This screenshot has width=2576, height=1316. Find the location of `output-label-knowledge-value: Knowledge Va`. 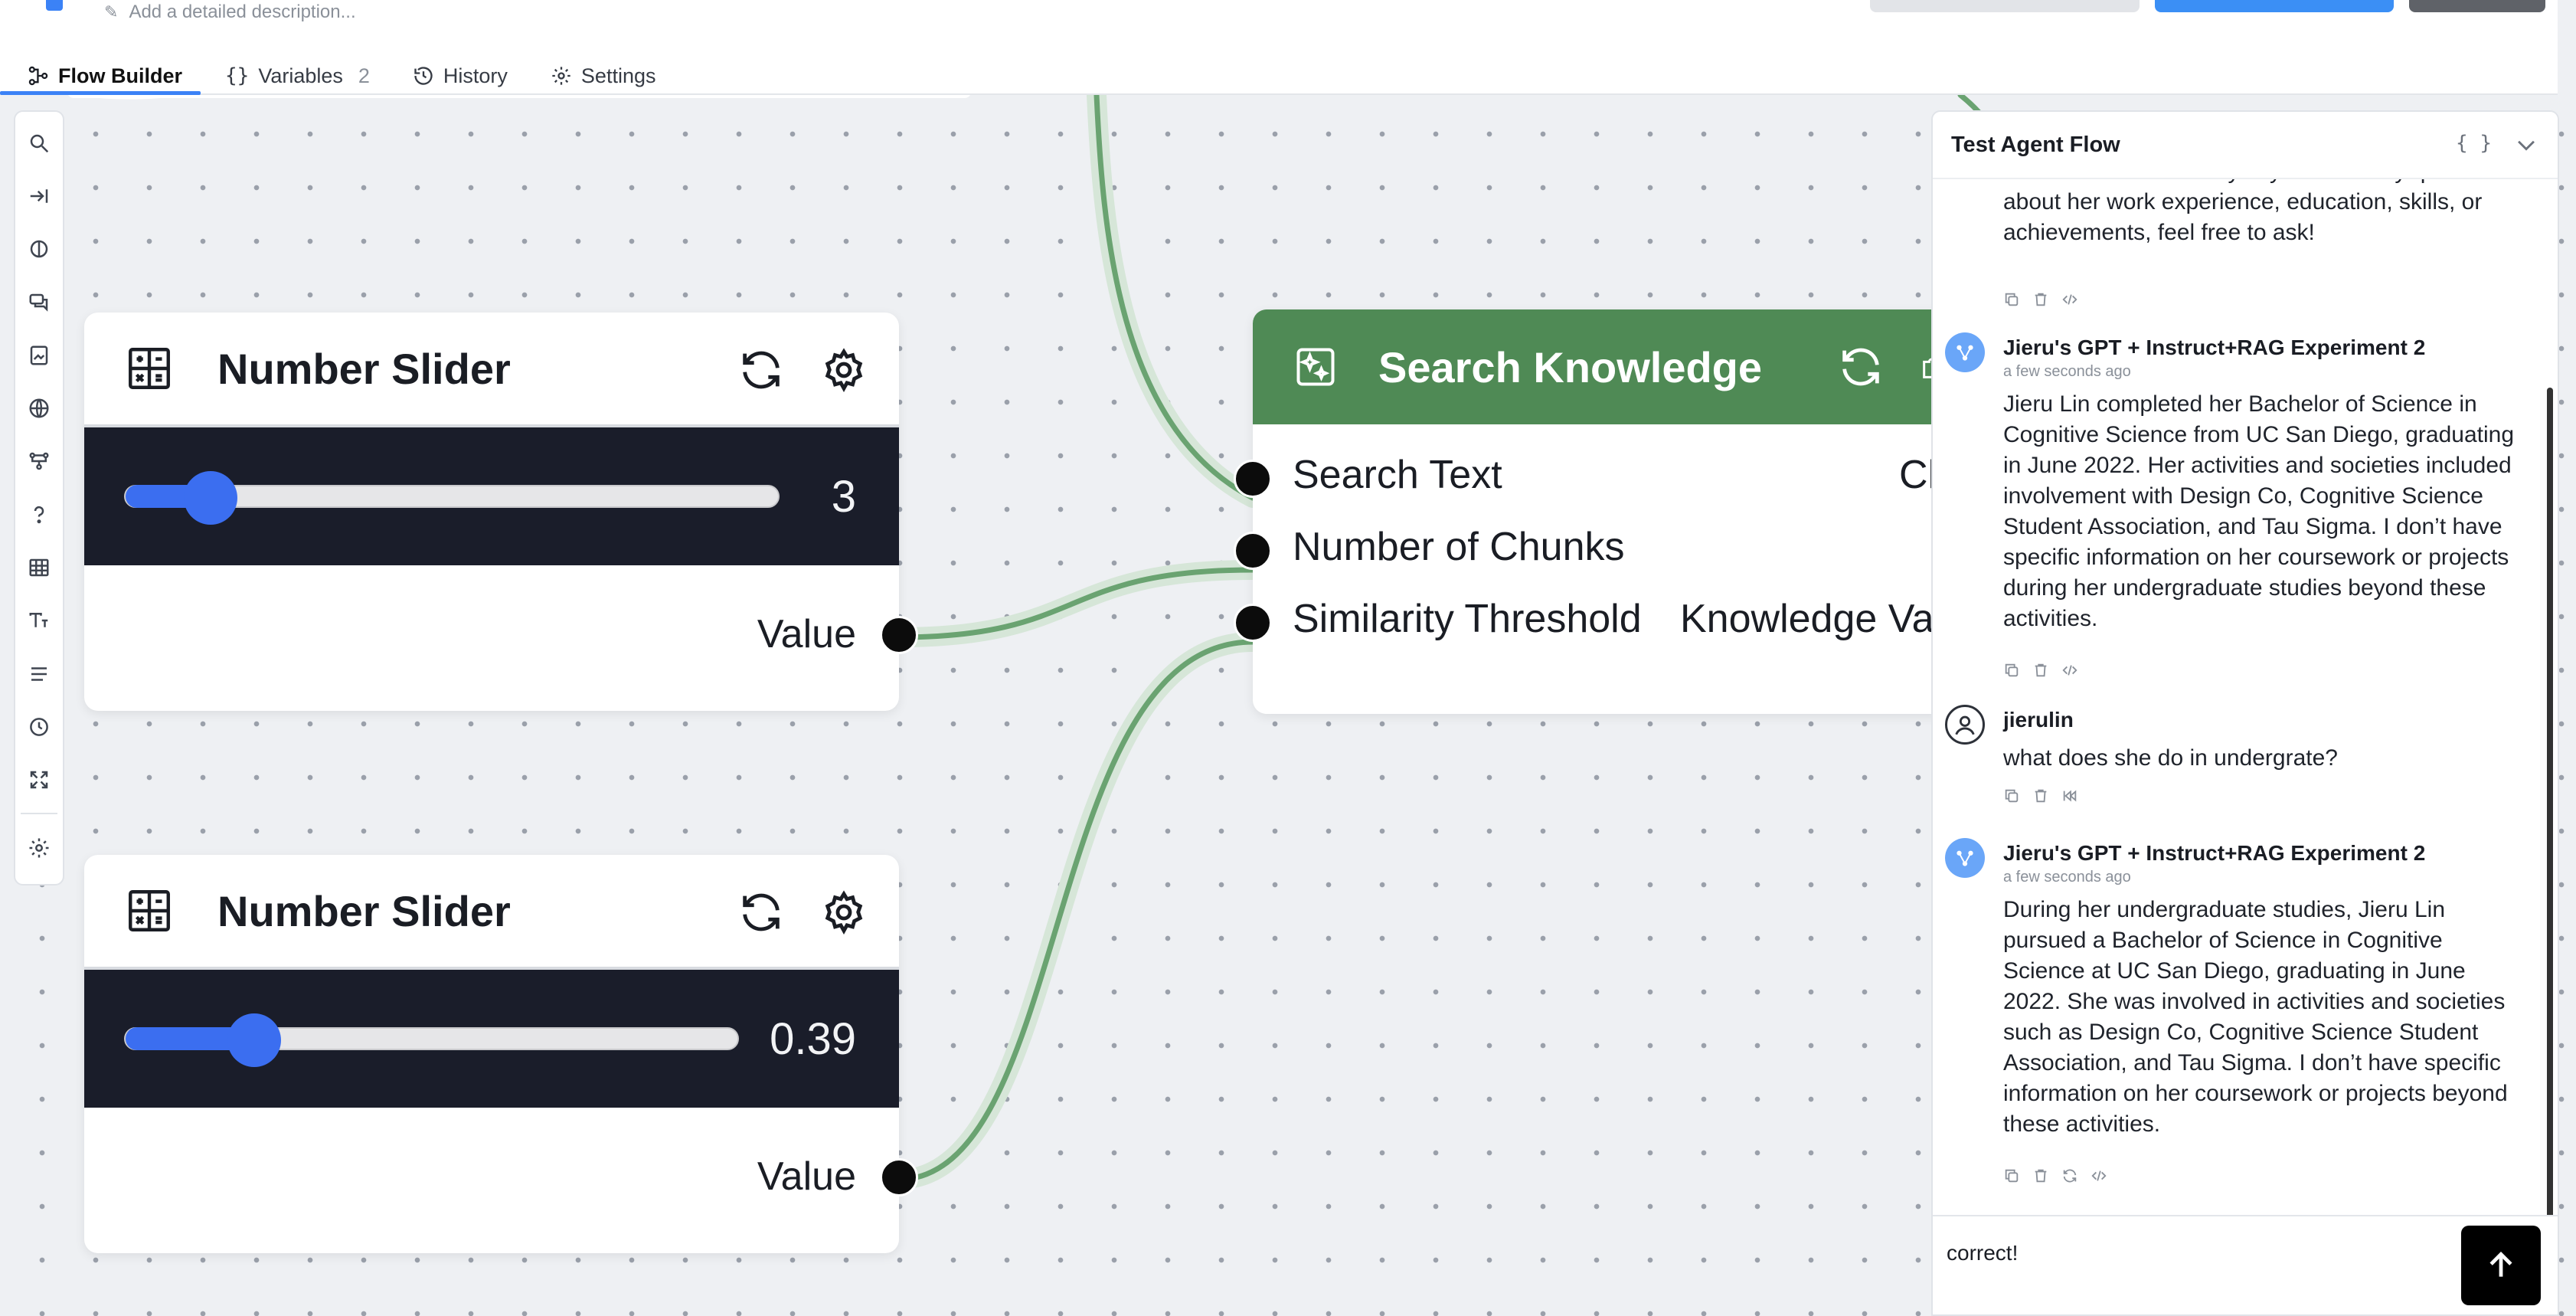

output-label-knowledge-value: Knowledge Va is located at coordinates (1807, 619).